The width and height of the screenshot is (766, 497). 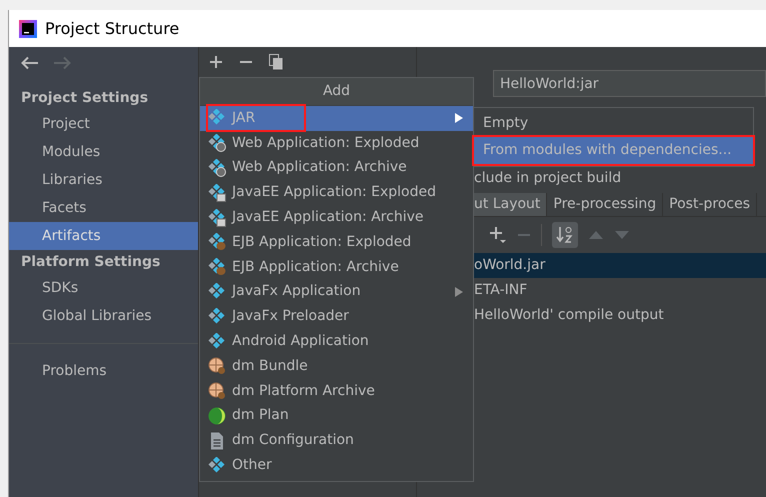 What do you see at coordinates (103, 208) in the screenshot?
I see `sidebar-item: Facets` at bounding box center [103, 208].